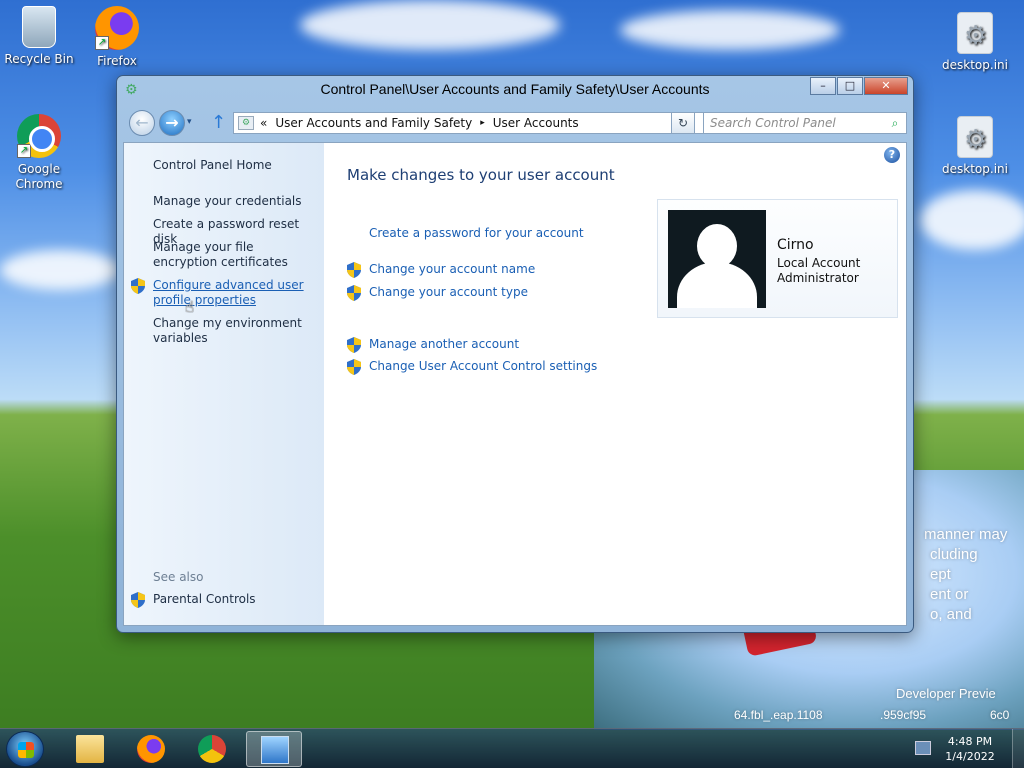 The height and width of the screenshot is (768, 1024). I want to click on environment-variables-link: Change my environment variables, so click(235, 331).